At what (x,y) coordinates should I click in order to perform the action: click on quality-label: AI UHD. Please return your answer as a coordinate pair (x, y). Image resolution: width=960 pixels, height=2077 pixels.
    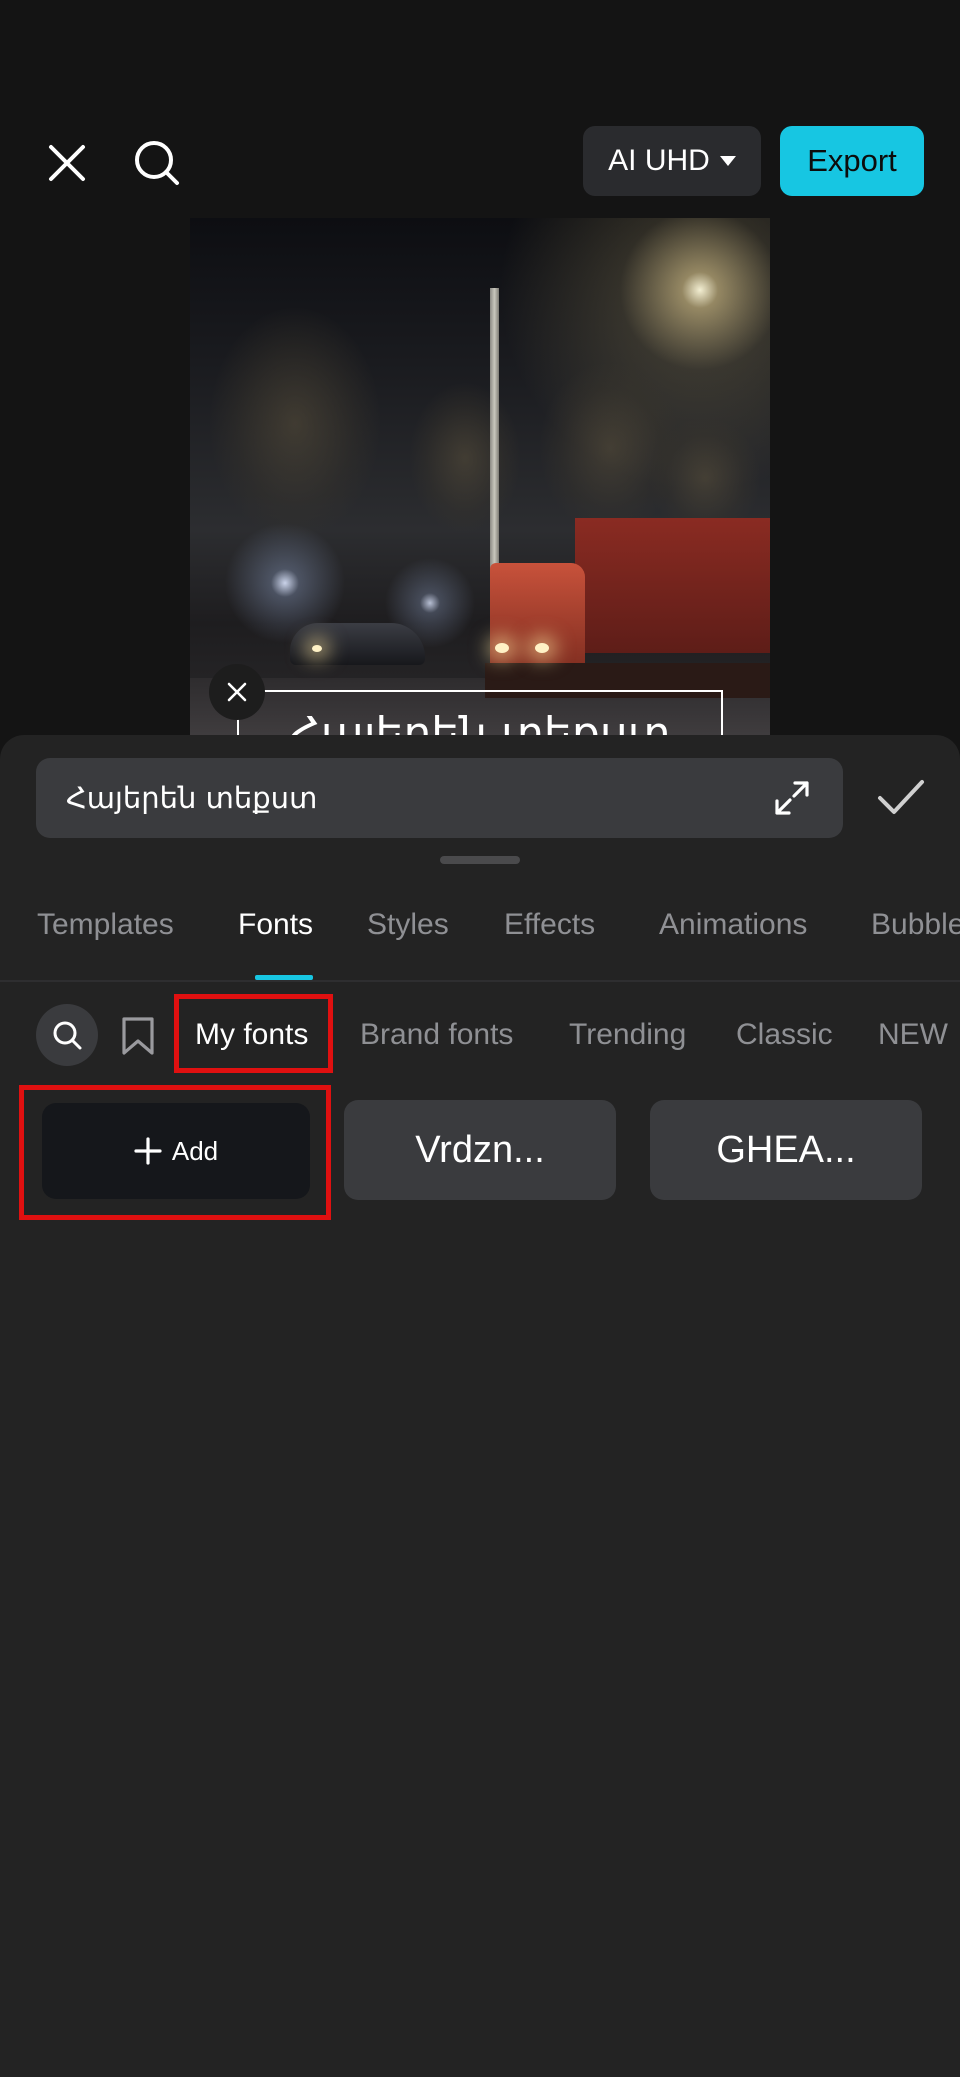
    Looking at the image, I should click on (659, 160).